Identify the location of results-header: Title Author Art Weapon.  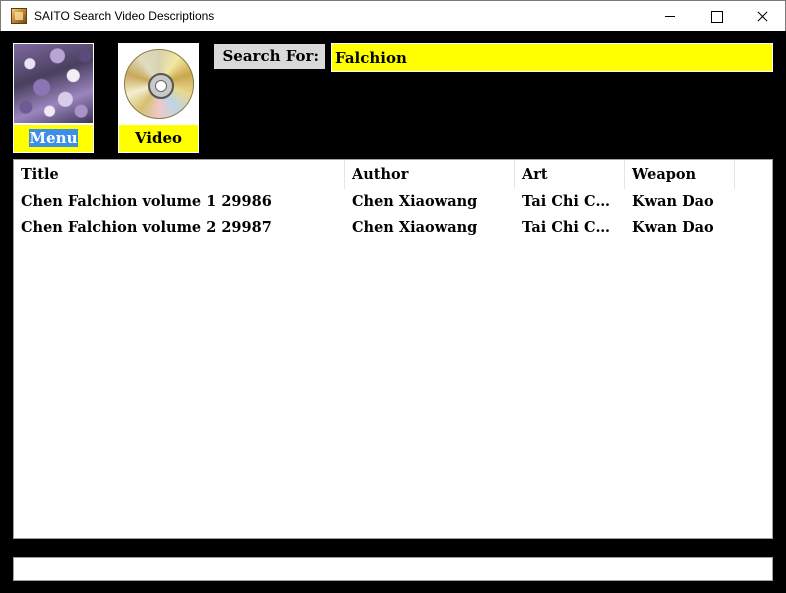
(393, 174).